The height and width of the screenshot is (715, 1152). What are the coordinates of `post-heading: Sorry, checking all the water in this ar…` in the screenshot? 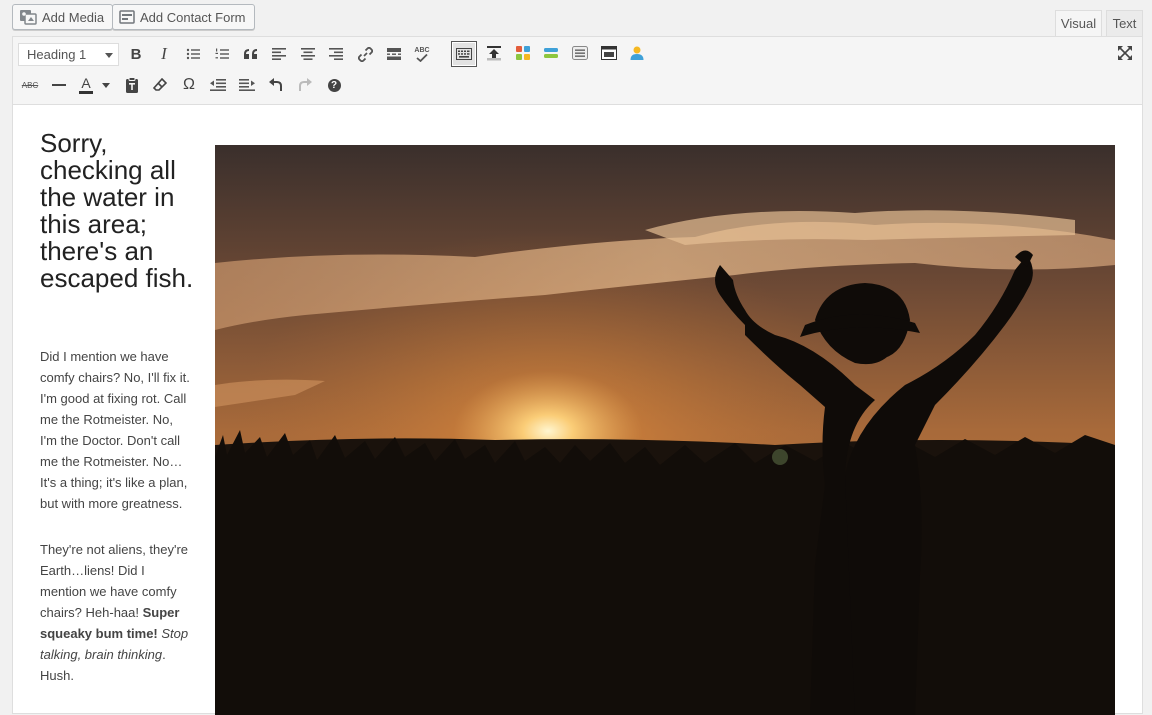 It's located at (120, 211).